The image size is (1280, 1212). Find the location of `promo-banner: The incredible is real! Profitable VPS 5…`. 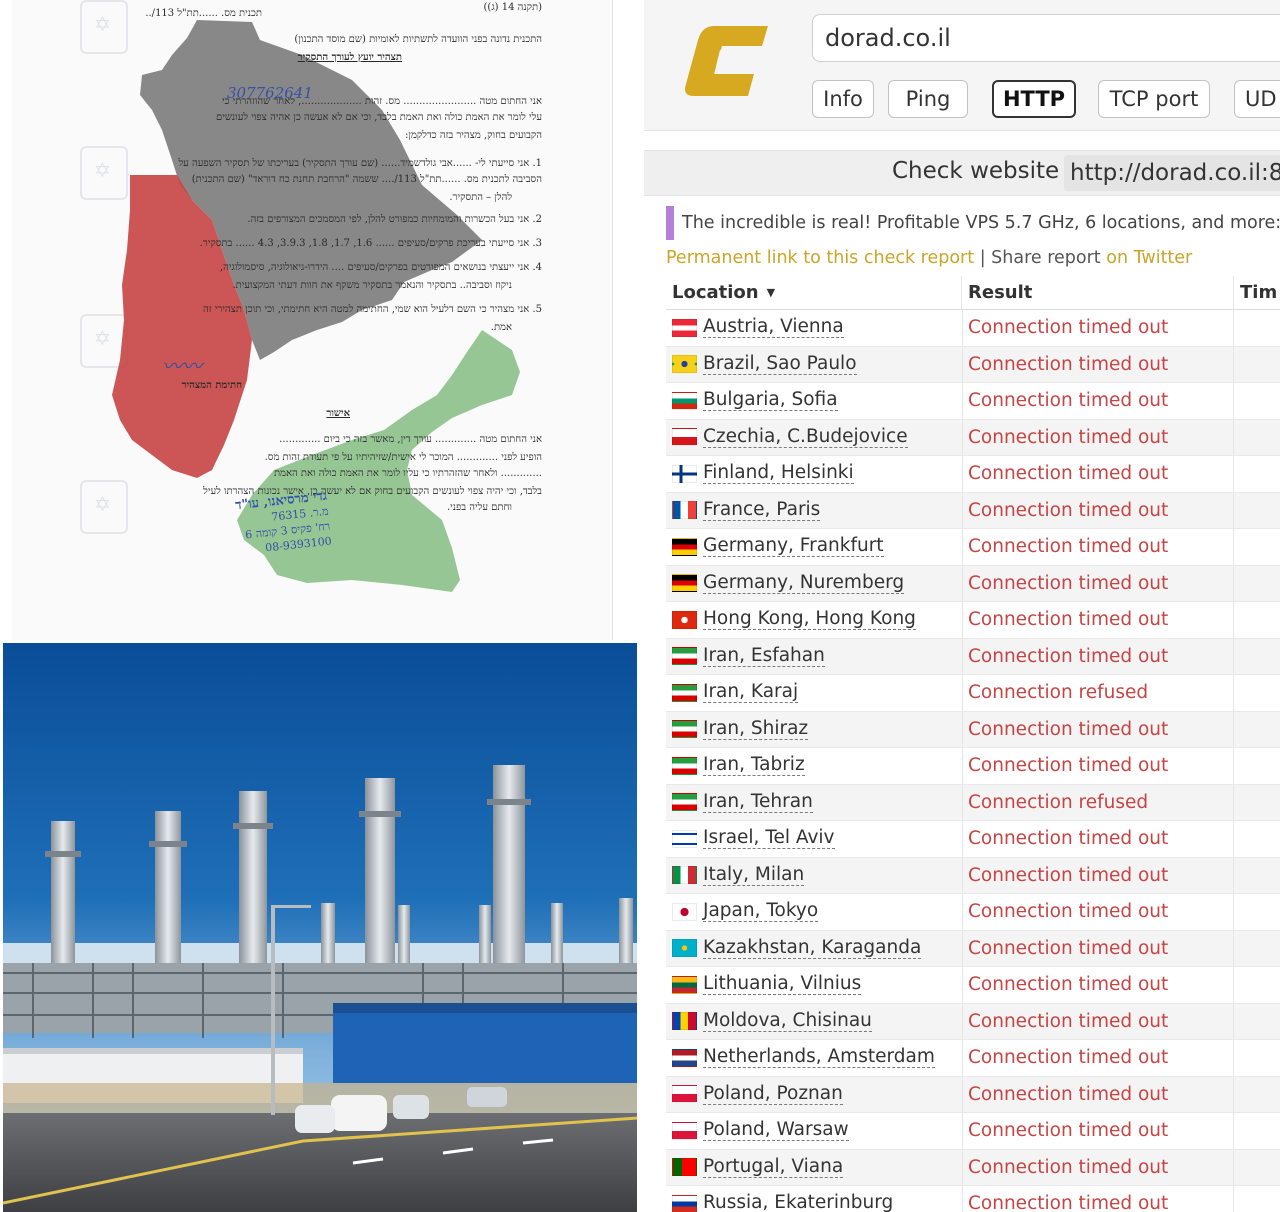

promo-banner: The incredible is real! Profitable VPS 5… is located at coordinates (973, 223).